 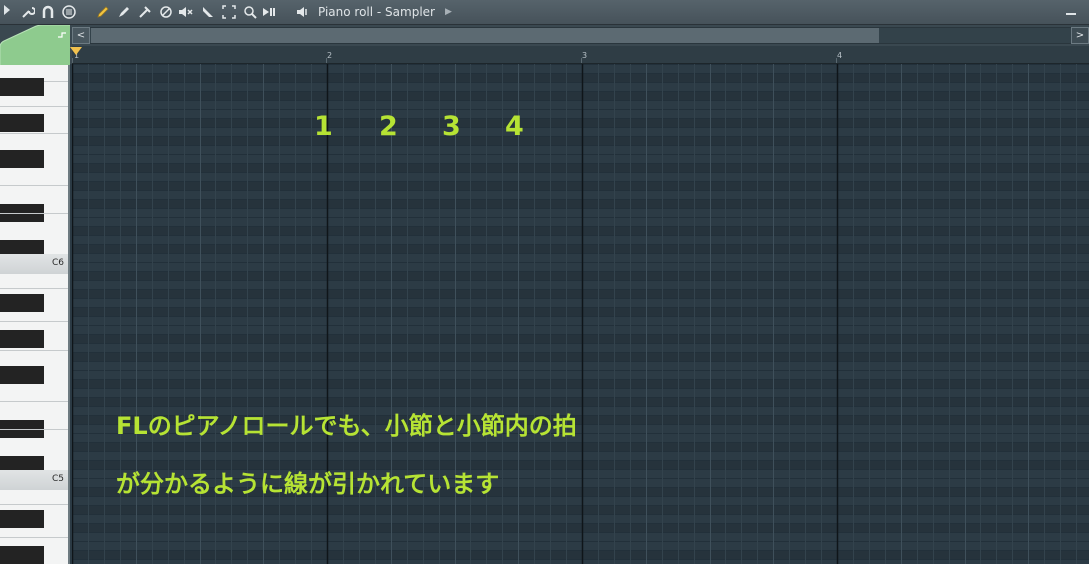 I want to click on toolbar: Piano roll - Sampler ▶, so click(x=544, y=12).